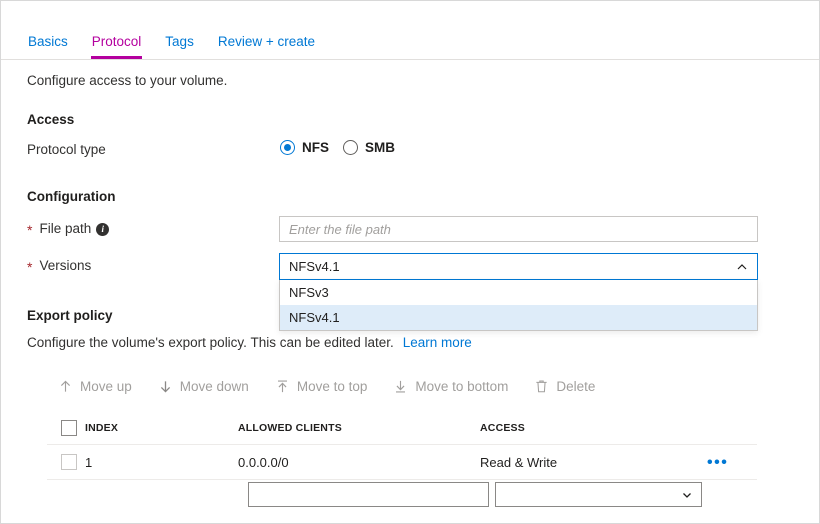  I want to click on info-icon: i, so click(103, 229).